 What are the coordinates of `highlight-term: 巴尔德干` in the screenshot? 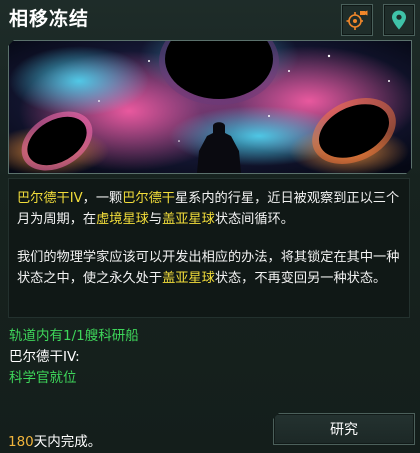 It's located at (148, 198).